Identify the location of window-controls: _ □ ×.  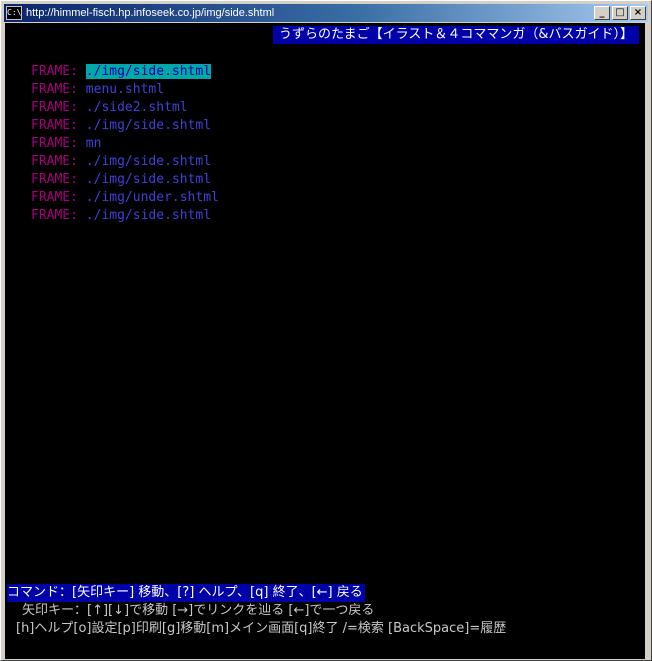
(619, 13).